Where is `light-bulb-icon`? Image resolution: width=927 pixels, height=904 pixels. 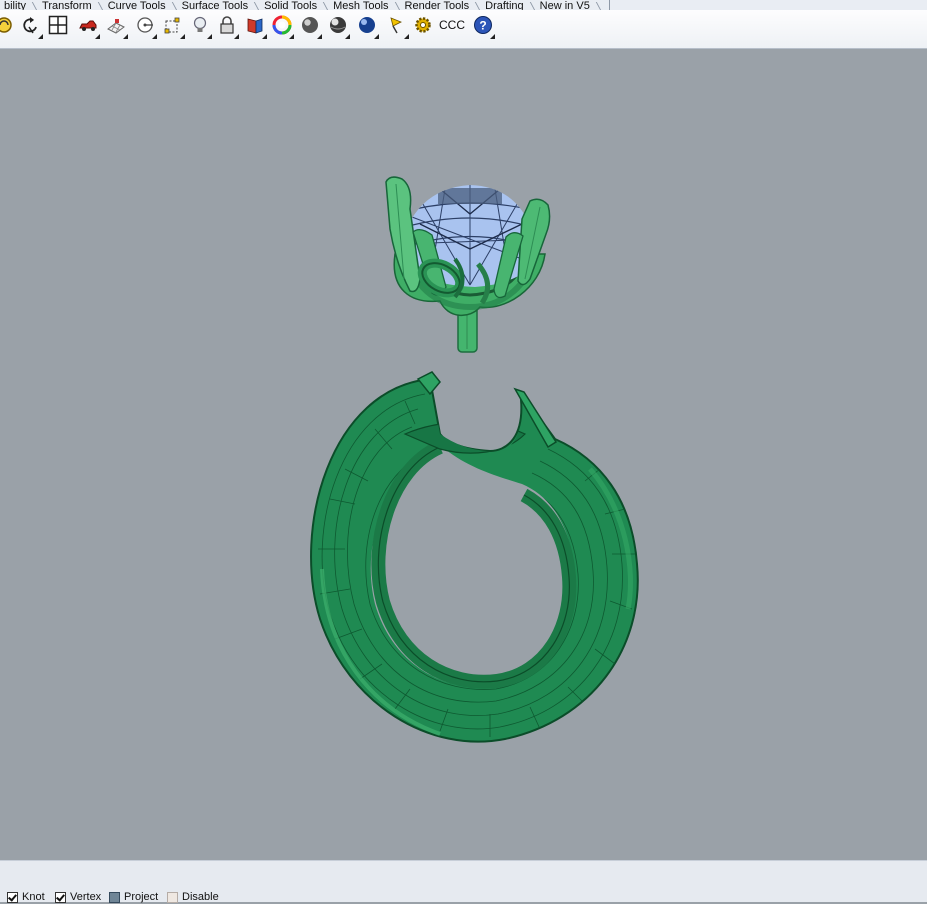
light-bulb-icon is located at coordinates (200, 24).